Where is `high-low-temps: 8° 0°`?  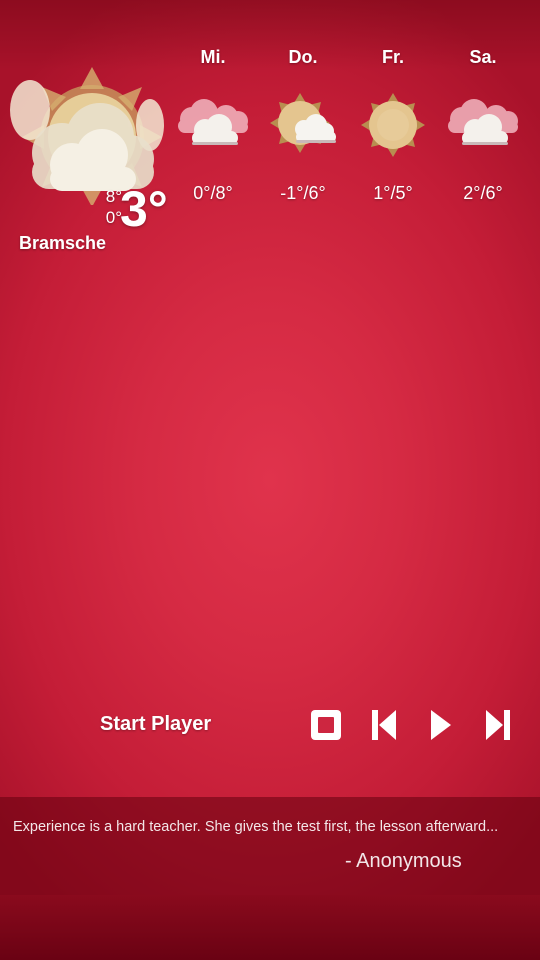
high-low-temps: 8° 0° is located at coordinates (111, 207).